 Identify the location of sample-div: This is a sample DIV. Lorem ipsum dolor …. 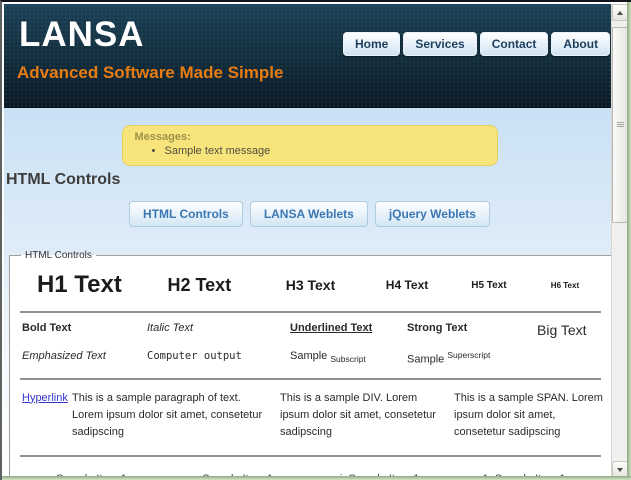
(358, 414).